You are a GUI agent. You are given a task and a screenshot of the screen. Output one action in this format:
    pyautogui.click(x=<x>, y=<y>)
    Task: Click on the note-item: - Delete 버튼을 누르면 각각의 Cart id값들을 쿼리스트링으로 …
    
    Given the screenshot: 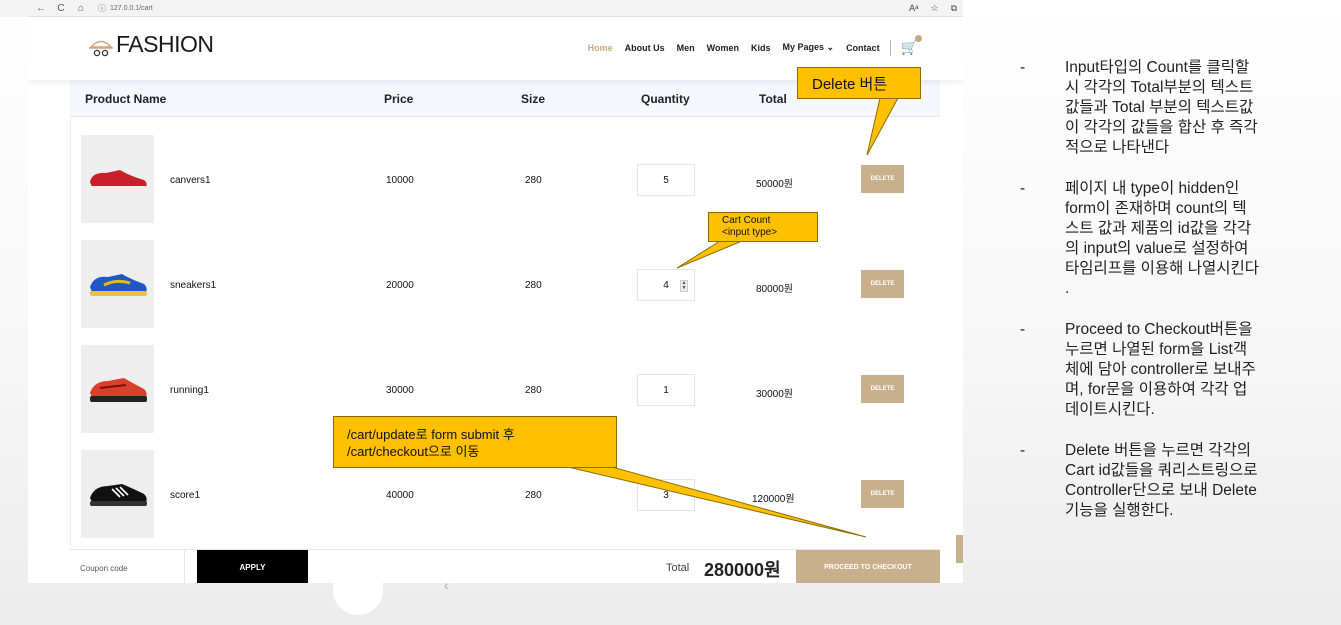 What is the action you would take?
    pyautogui.click(x=1165, y=481)
    